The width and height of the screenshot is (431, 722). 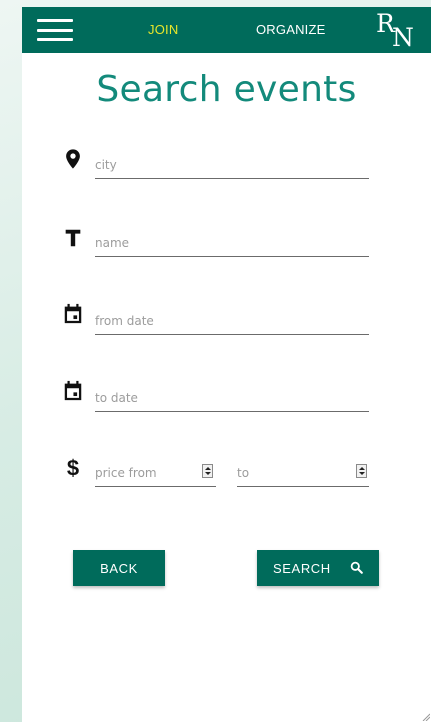 I want to click on search-icon, so click(x=356, y=567).